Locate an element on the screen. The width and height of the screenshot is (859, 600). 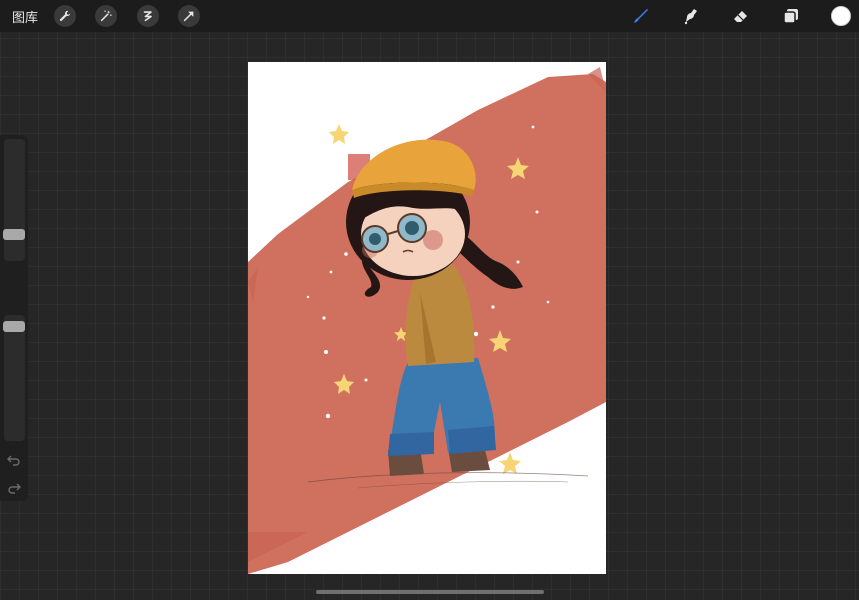
gallery-button: 图库 is located at coordinates (25, 16).